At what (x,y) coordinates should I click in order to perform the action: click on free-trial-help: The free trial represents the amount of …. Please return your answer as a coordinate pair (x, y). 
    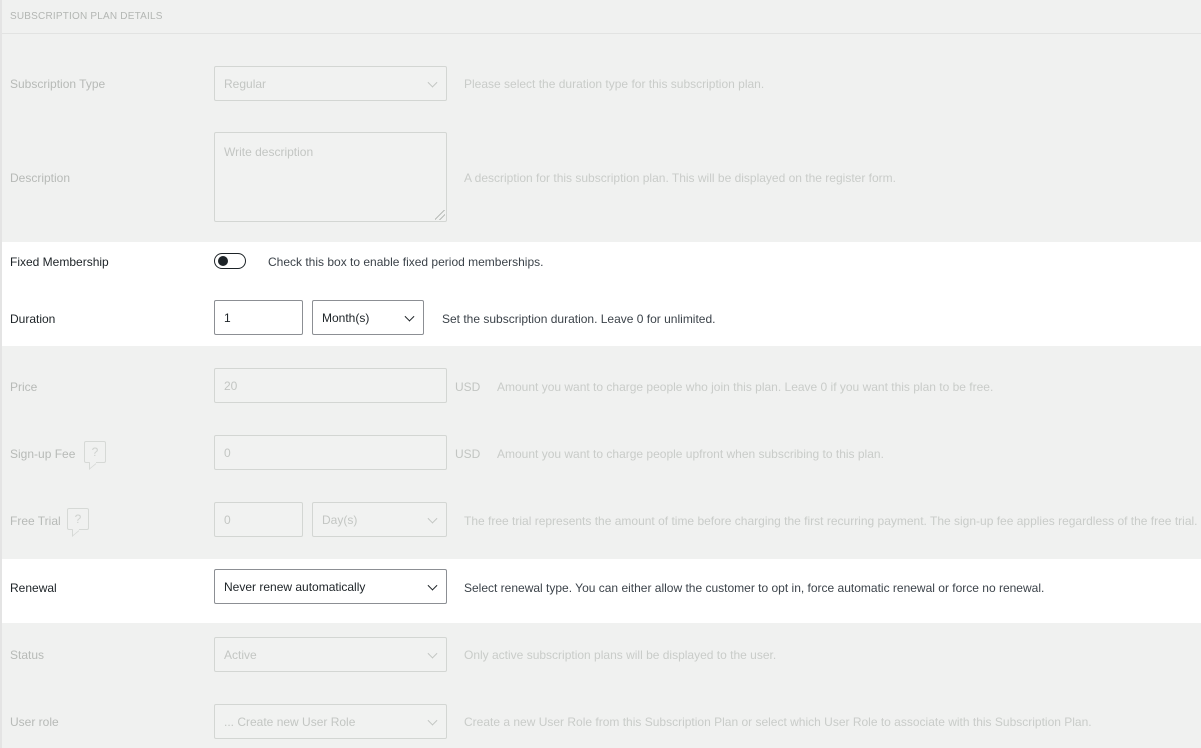
    Looking at the image, I should click on (831, 521).